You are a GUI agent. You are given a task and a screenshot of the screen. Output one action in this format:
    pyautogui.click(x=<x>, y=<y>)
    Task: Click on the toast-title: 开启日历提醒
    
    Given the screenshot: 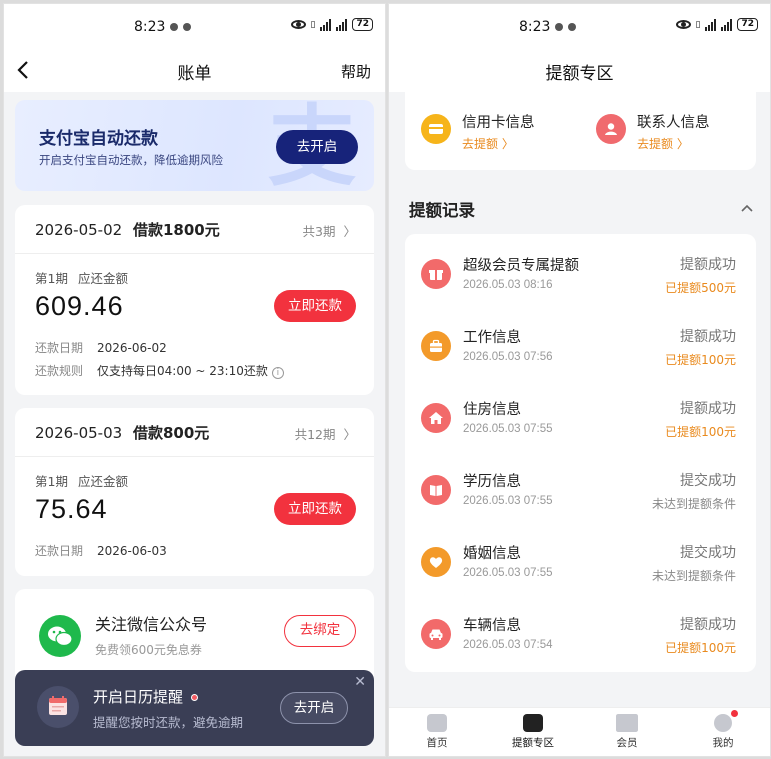 What is the action you would take?
    pyautogui.click(x=138, y=697)
    